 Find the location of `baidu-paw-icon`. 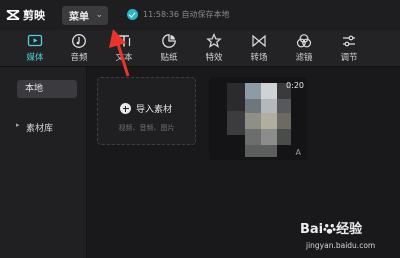

baidu-paw-icon is located at coordinates (329, 229).